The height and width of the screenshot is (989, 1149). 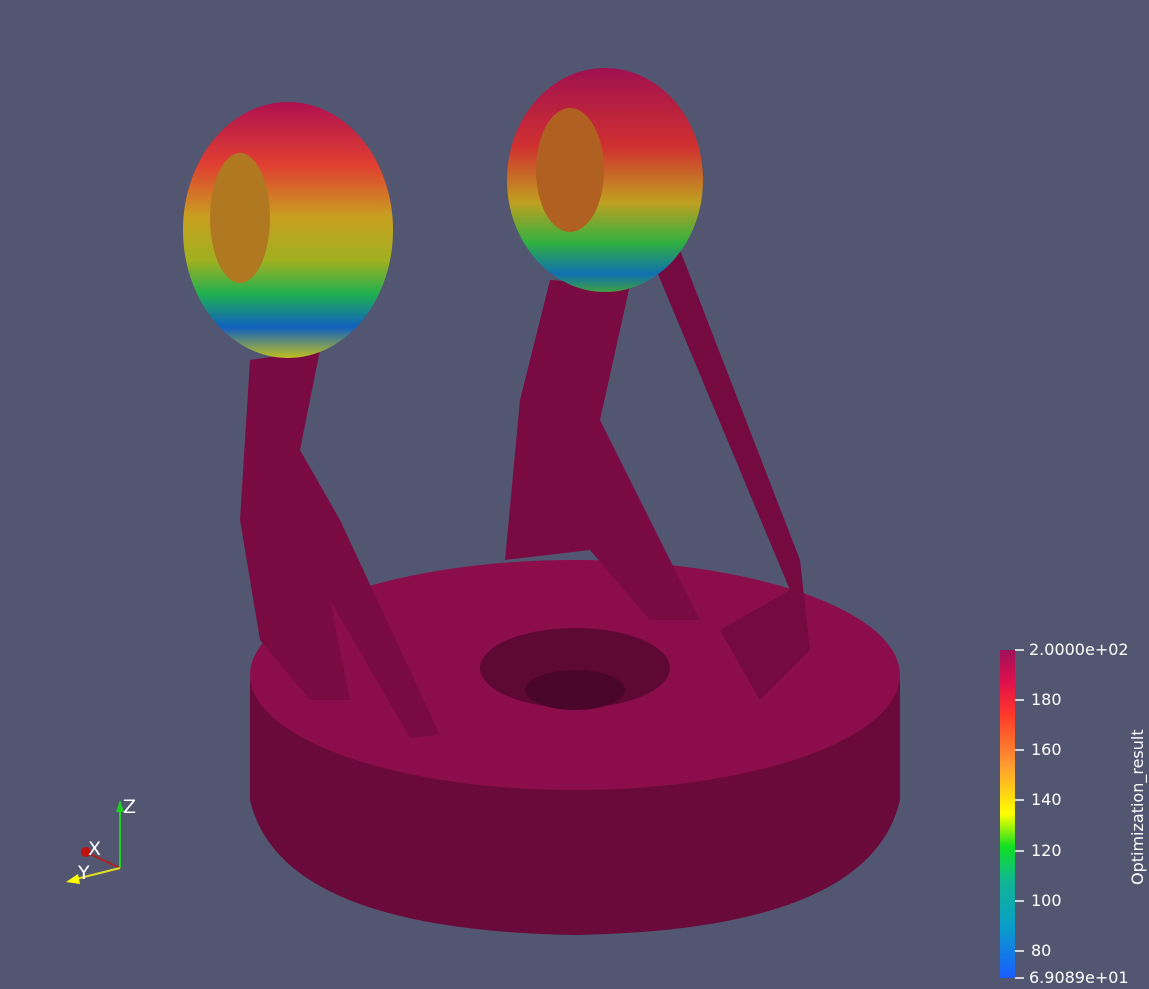 What do you see at coordinates (1079, 649) in the screenshot?
I see `colorbar-tick-label: 2.0000e+02` at bounding box center [1079, 649].